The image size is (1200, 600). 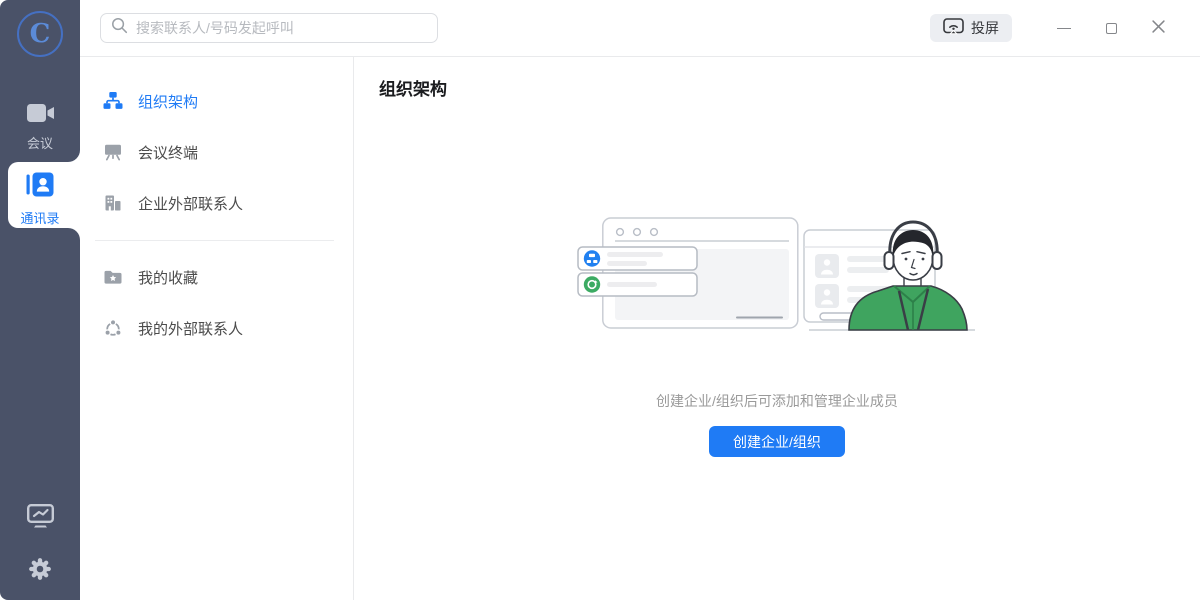 I want to click on sidebar-item-label: 通讯录, so click(x=40, y=218).